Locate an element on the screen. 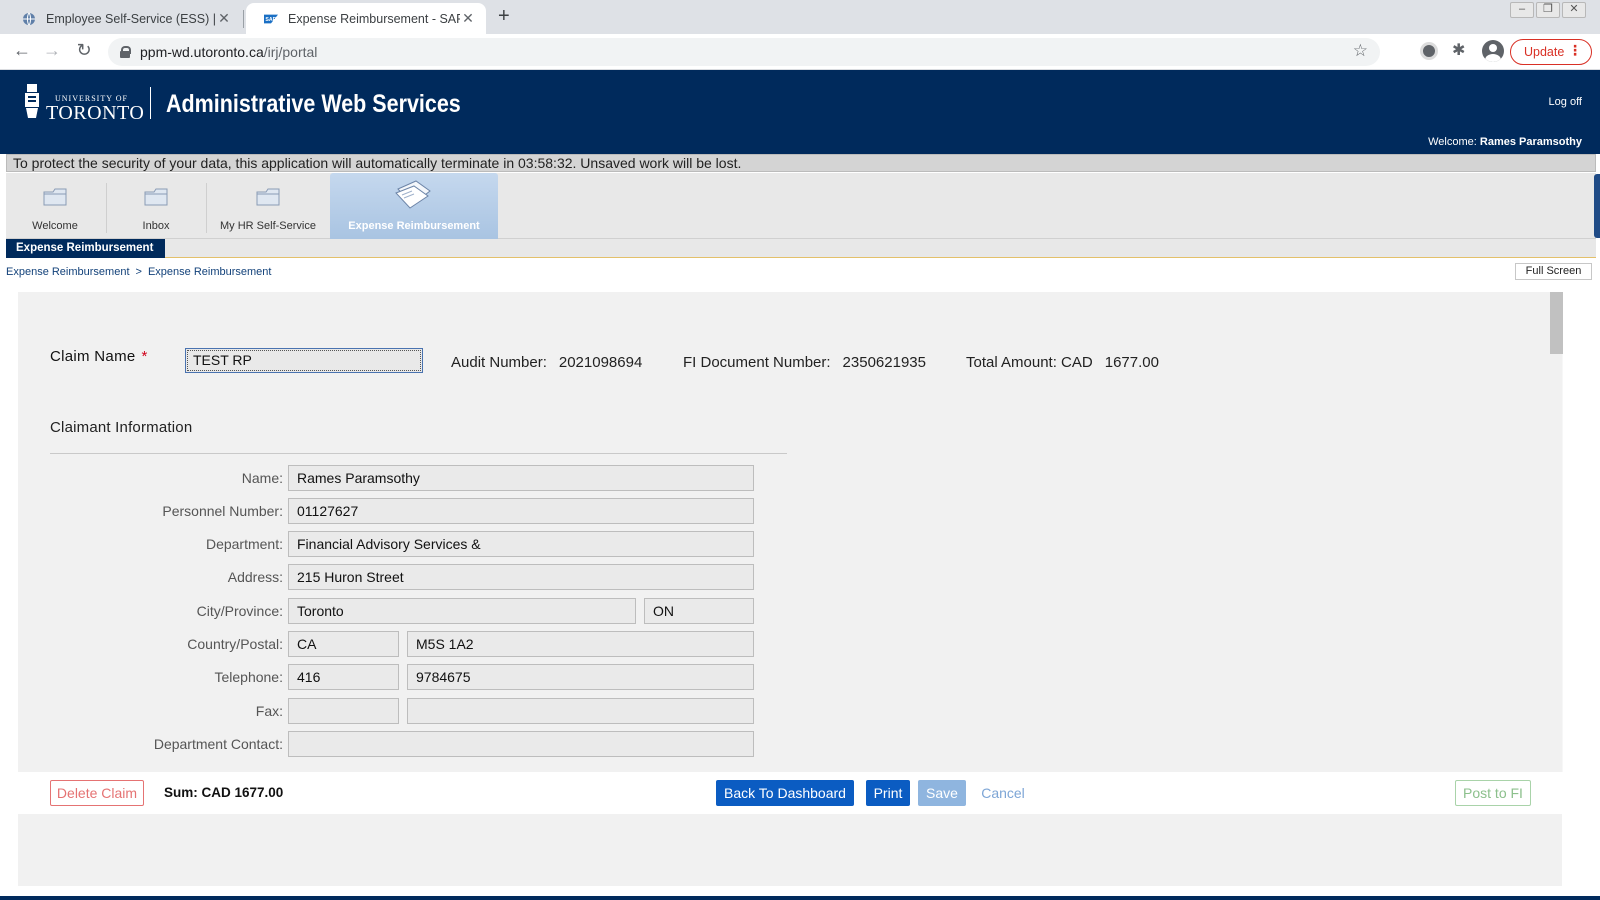 This screenshot has height=900, width=1600. telephone-label: Telephone: is located at coordinates (248, 677).